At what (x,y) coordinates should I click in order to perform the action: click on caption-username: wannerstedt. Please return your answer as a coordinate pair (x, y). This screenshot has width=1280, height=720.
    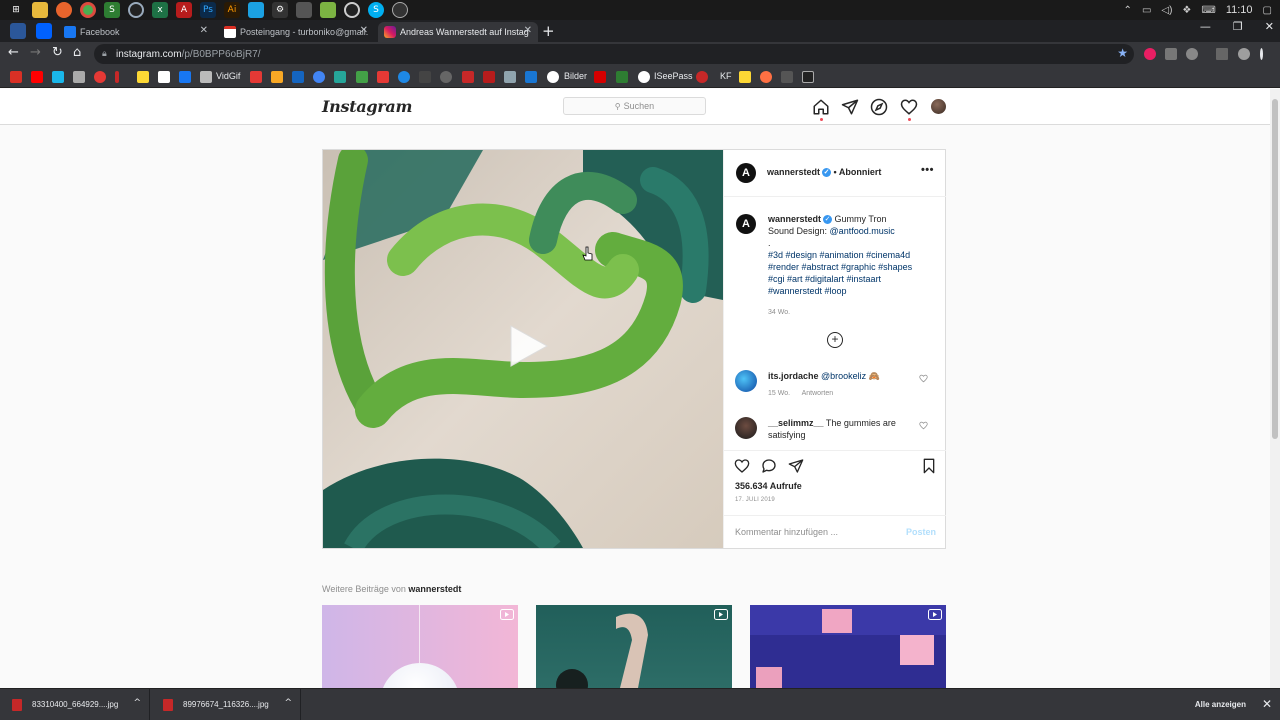
    Looking at the image, I should click on (794, 219).